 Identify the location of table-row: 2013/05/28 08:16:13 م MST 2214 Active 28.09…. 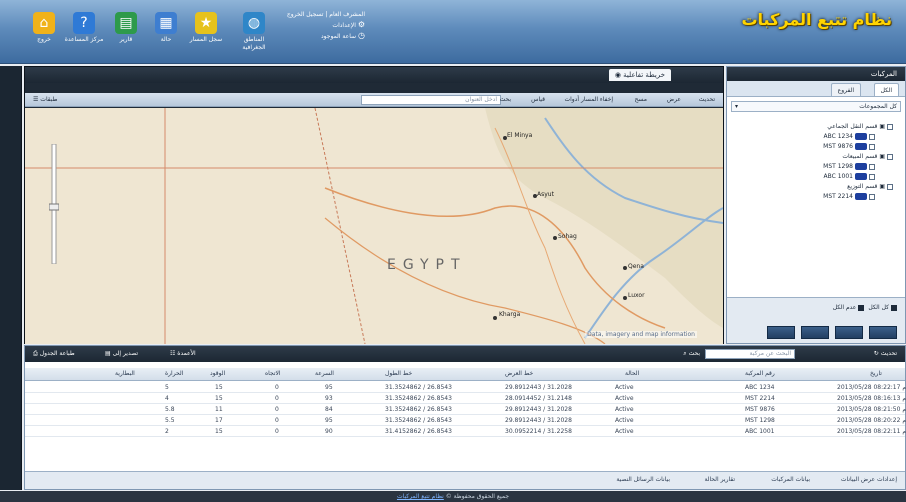
(465, 398).